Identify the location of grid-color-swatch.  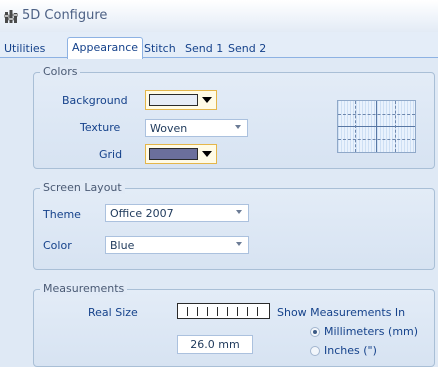
(173, 154).